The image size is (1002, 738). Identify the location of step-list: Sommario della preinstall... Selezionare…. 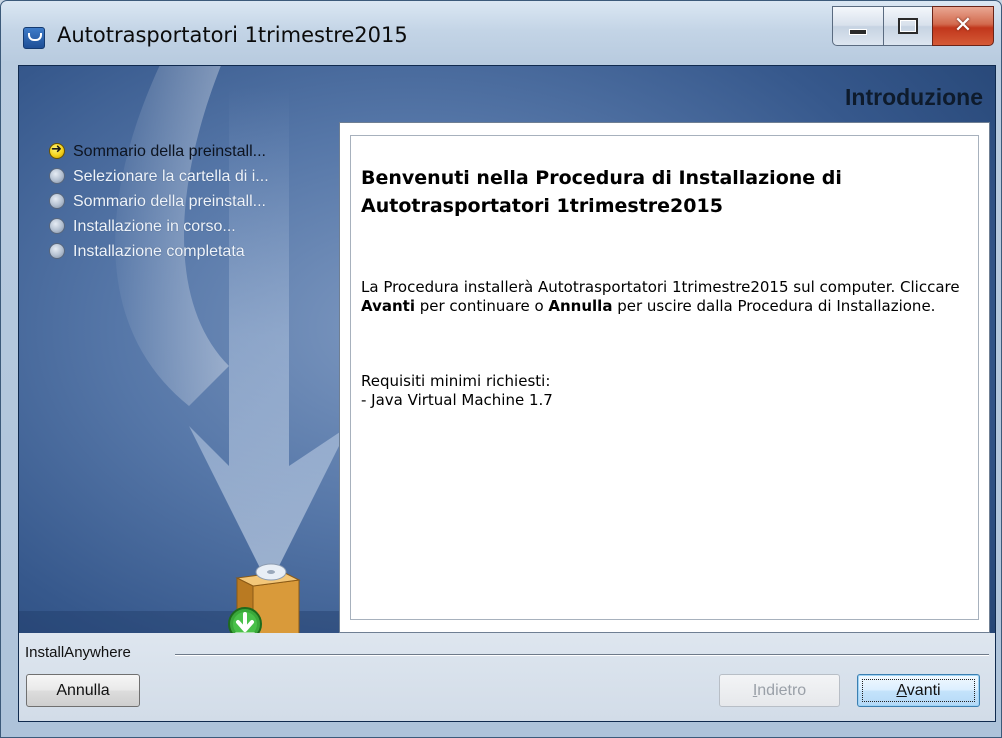
(194, 202).